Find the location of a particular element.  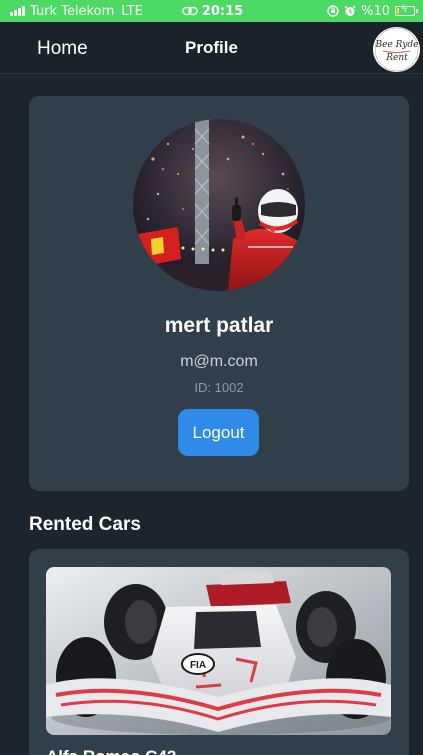

avatar is located at coordinates (219, 205).